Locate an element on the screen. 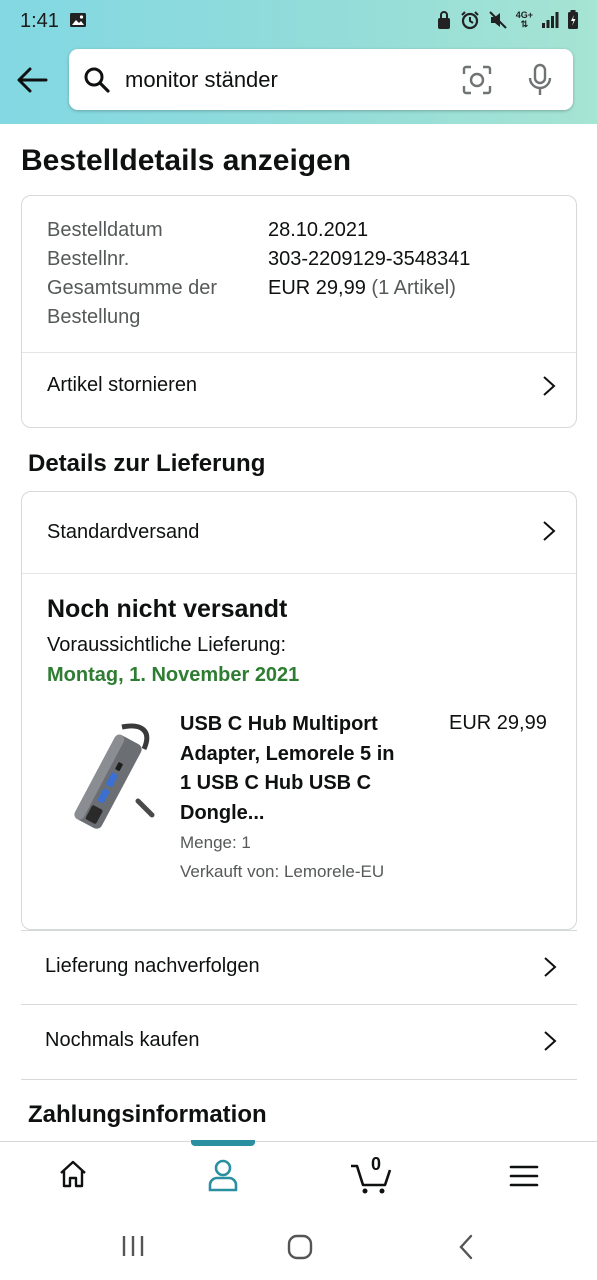 Image resolution: width=597 pixels, height=1280 pixels. cancel-items-label: Artikel stornieren is located at coordinates (122, 385).